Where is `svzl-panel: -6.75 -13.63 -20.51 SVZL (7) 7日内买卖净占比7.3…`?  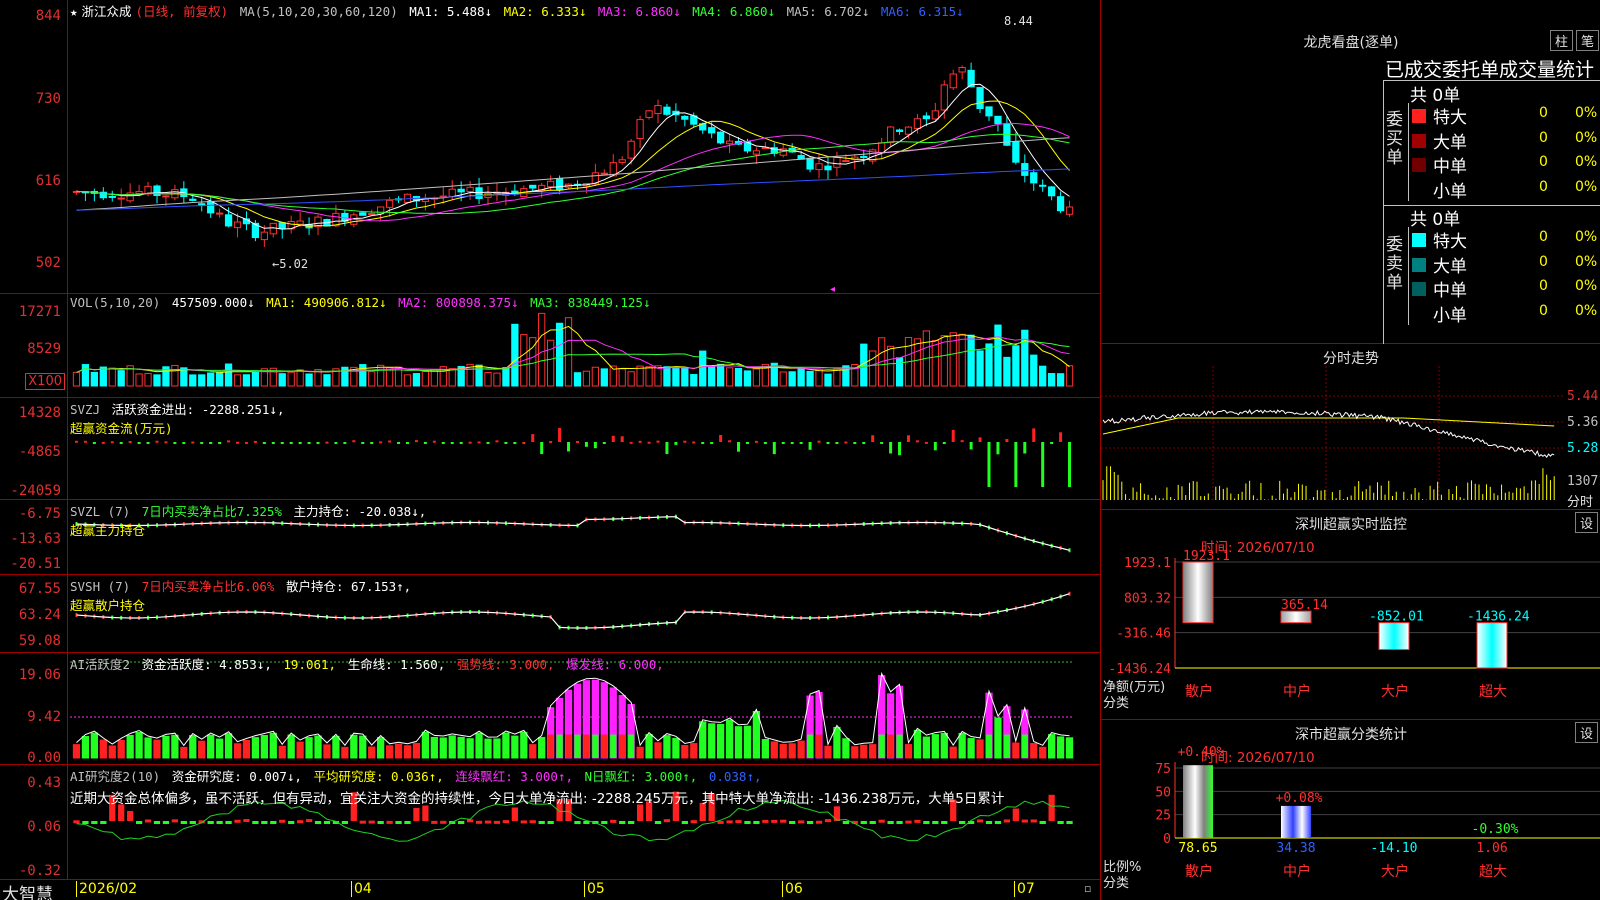 svzl-panel: -6.75 -13.63 -20.51 SVZL (7) 7日内买卖净占比7.3… is located at coordinates (550, 537).